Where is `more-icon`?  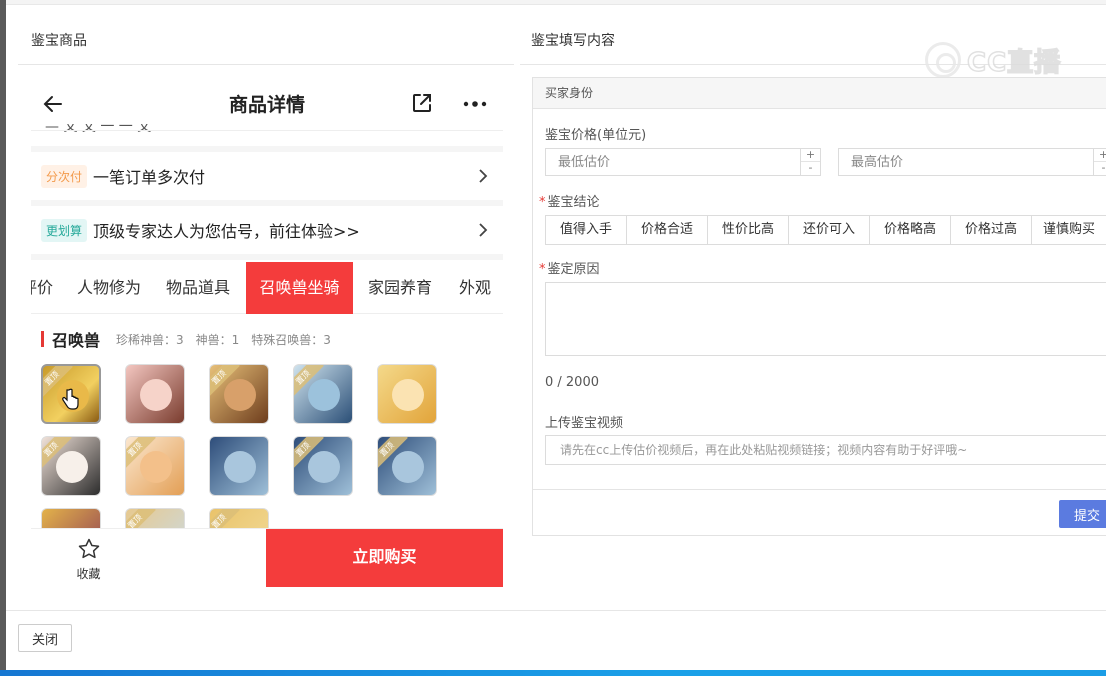 more-icon is located at coordinates (475, 104).